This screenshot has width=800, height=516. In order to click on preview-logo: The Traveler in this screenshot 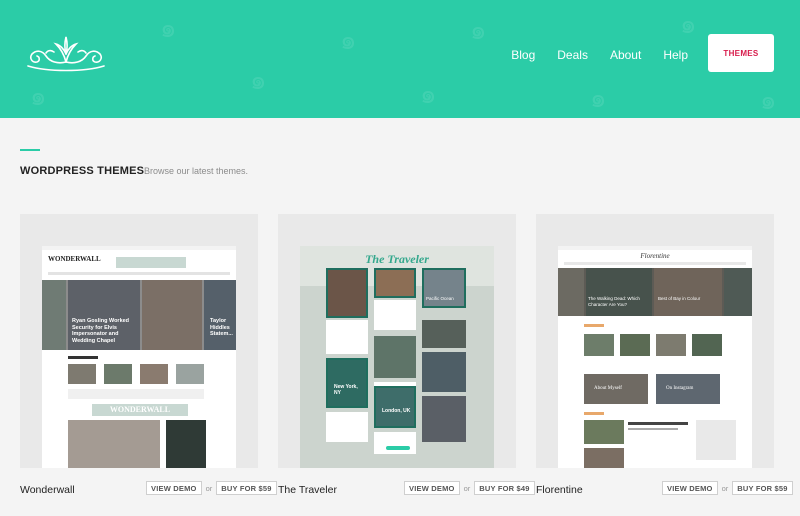, I will do `click(397, 259)`.